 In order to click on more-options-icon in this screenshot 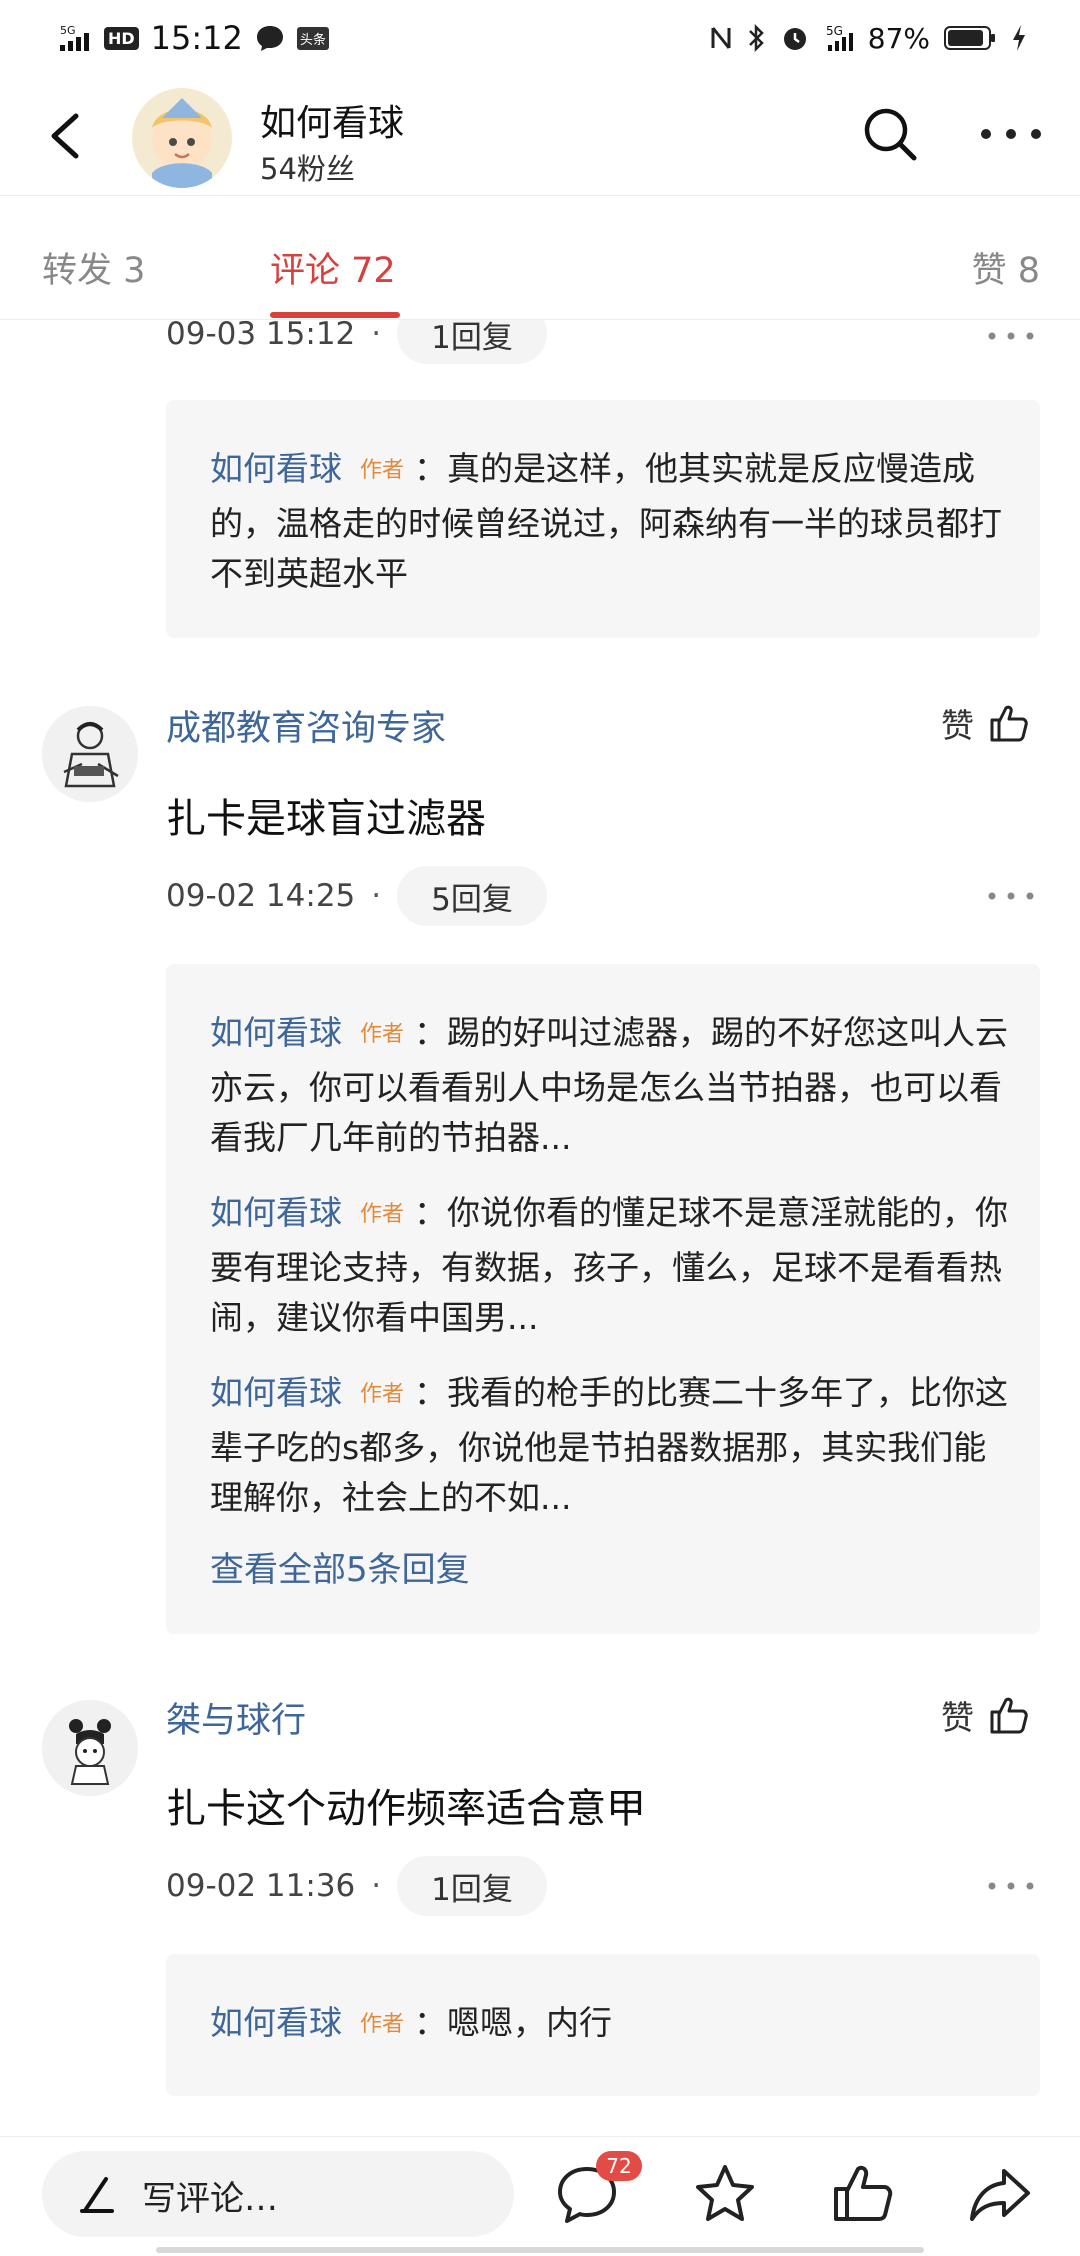, I will do `click(1011, 134)`.